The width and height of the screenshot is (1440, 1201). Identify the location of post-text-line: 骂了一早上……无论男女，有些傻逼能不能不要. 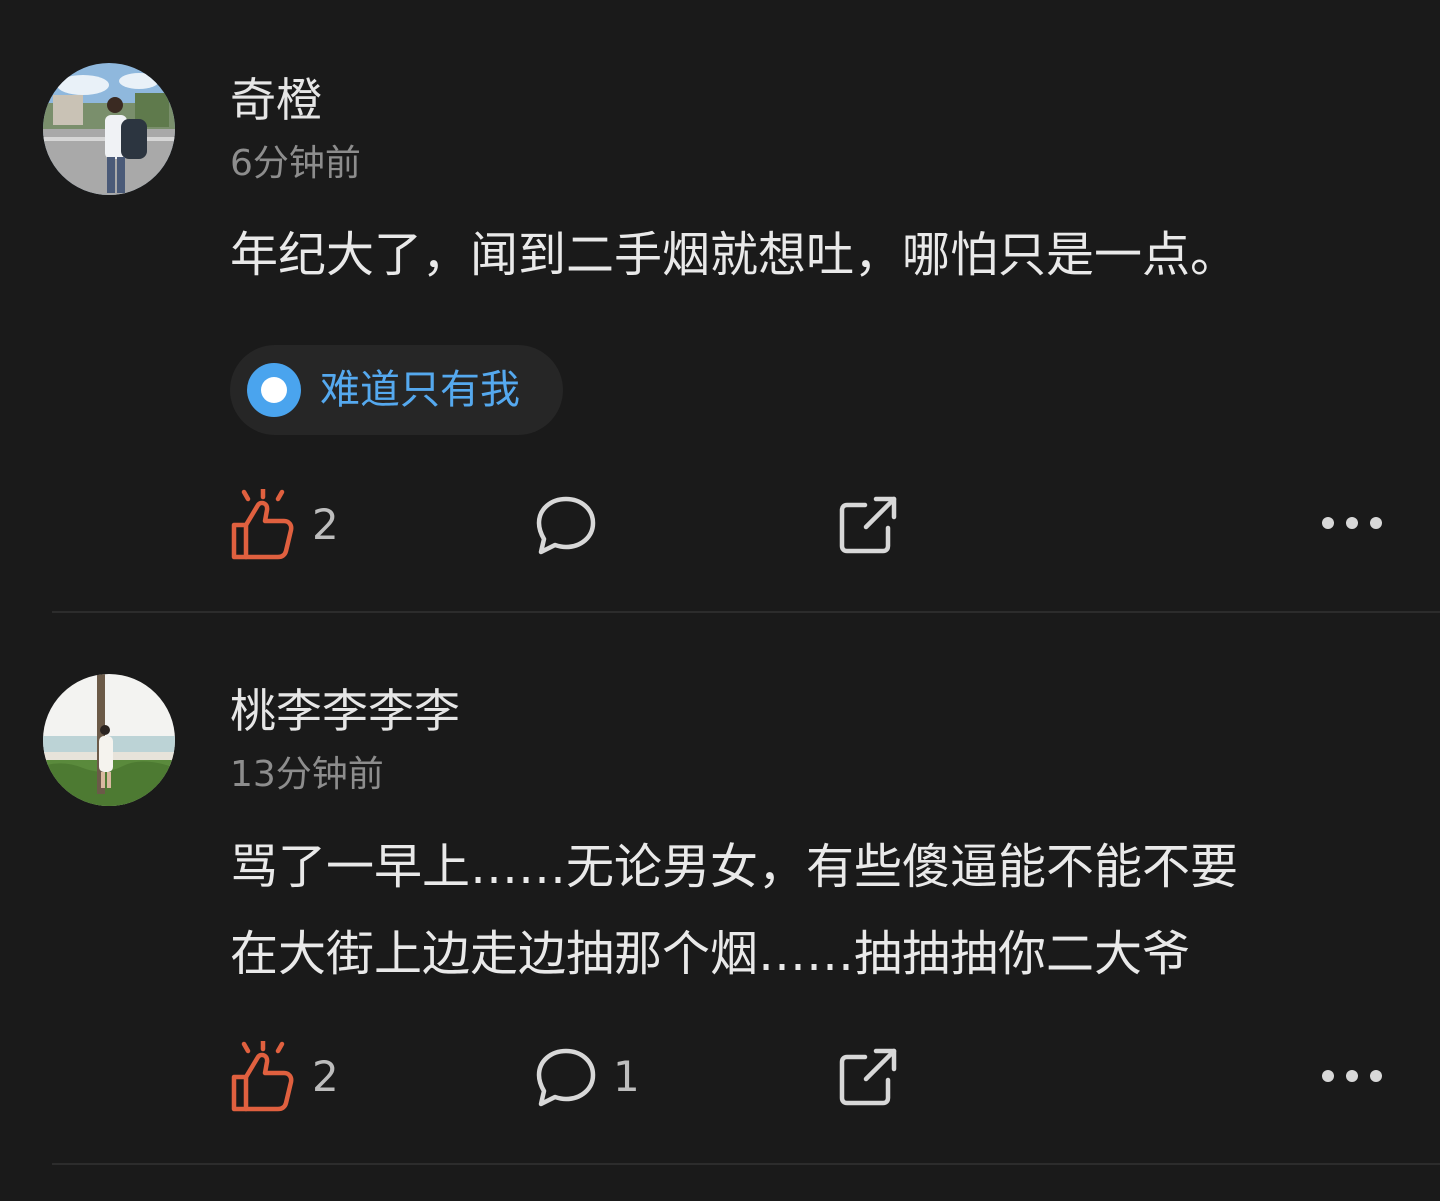
(734, 867).